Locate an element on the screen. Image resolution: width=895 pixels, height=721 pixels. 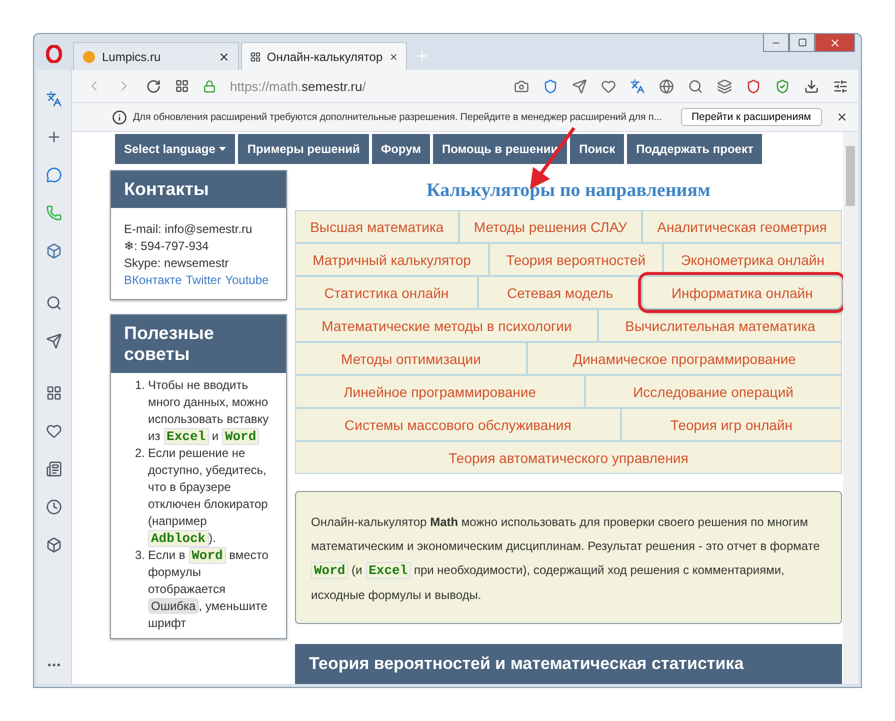
calculator-link: Теория вероятностей is located at coordinates (576, 259).